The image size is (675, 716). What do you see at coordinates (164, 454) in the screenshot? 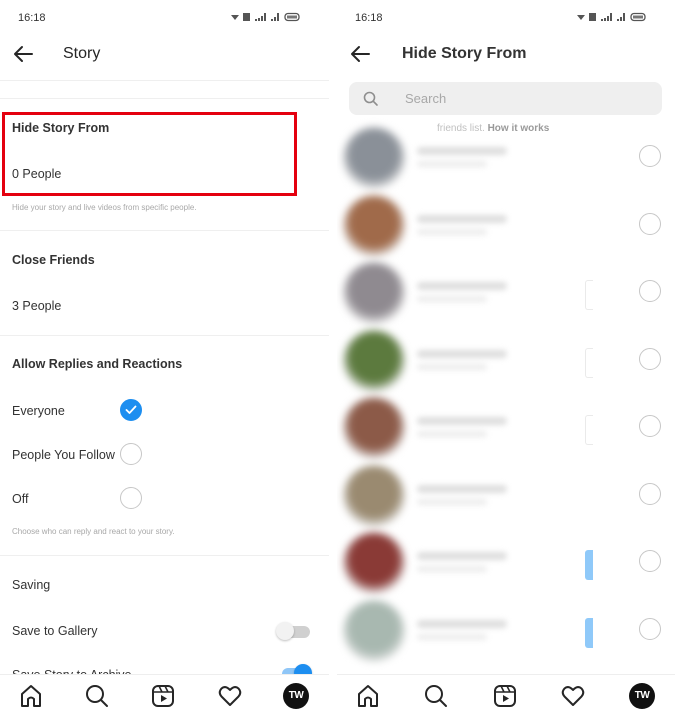
I see `replies-option-people-you-follow: People You Follow` at bounding box center [164, 454].